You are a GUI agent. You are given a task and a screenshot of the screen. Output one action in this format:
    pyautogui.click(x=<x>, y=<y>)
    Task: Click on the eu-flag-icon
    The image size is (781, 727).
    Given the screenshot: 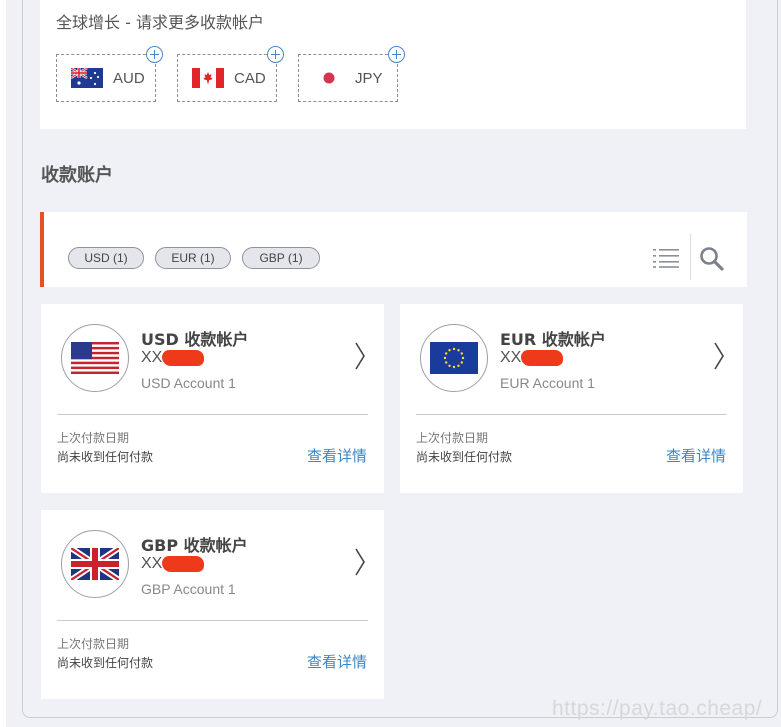 What is the action you would take?
    pyautogui.click(x=454, y=358)
    